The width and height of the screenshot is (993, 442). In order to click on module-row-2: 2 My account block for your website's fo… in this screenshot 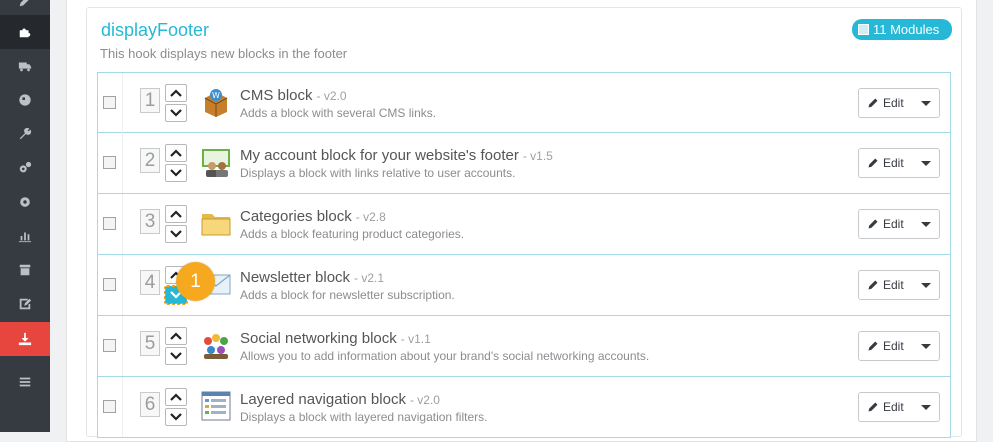, I will do `click(524, 163)`.